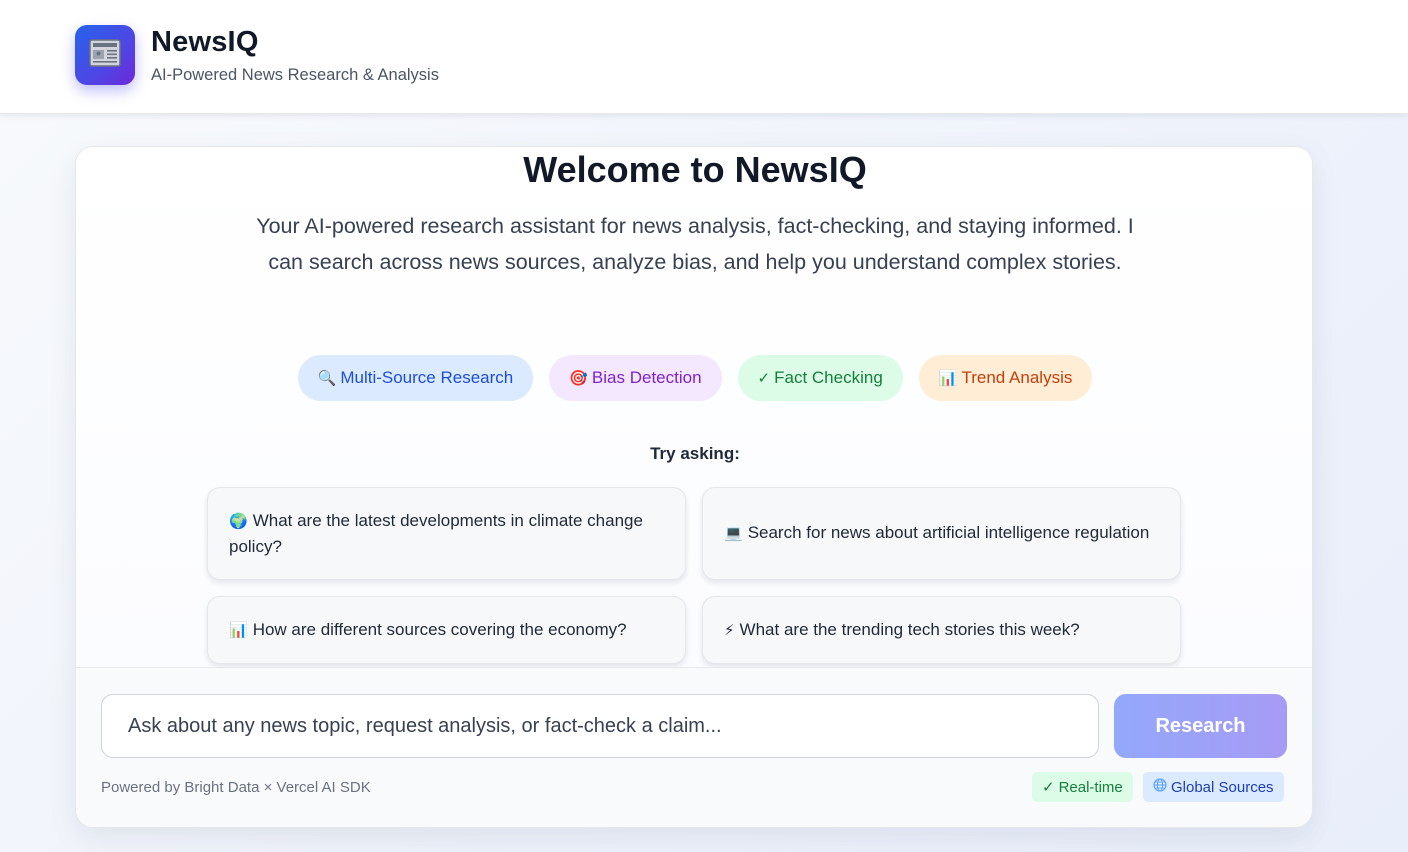 This screenshot has height=852, width=1408. Describe the element at coordinates (1200, 726) in the screenshot. I see `research-button: Research` at that location.